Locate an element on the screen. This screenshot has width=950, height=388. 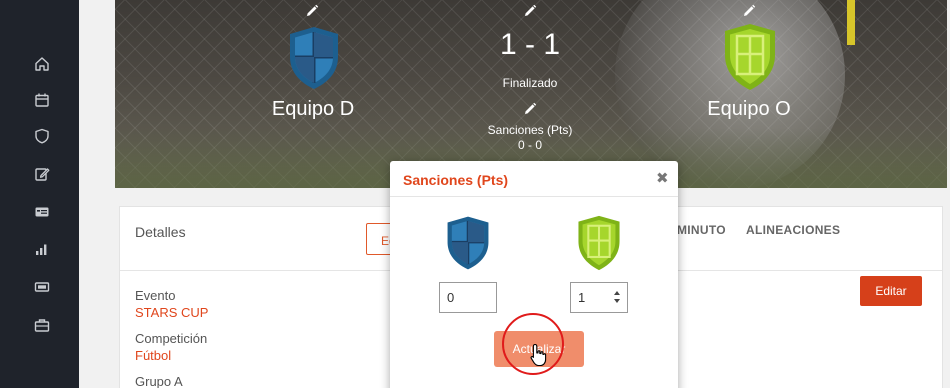
field-label-evento: Evento is located at coordinates (155, 295).